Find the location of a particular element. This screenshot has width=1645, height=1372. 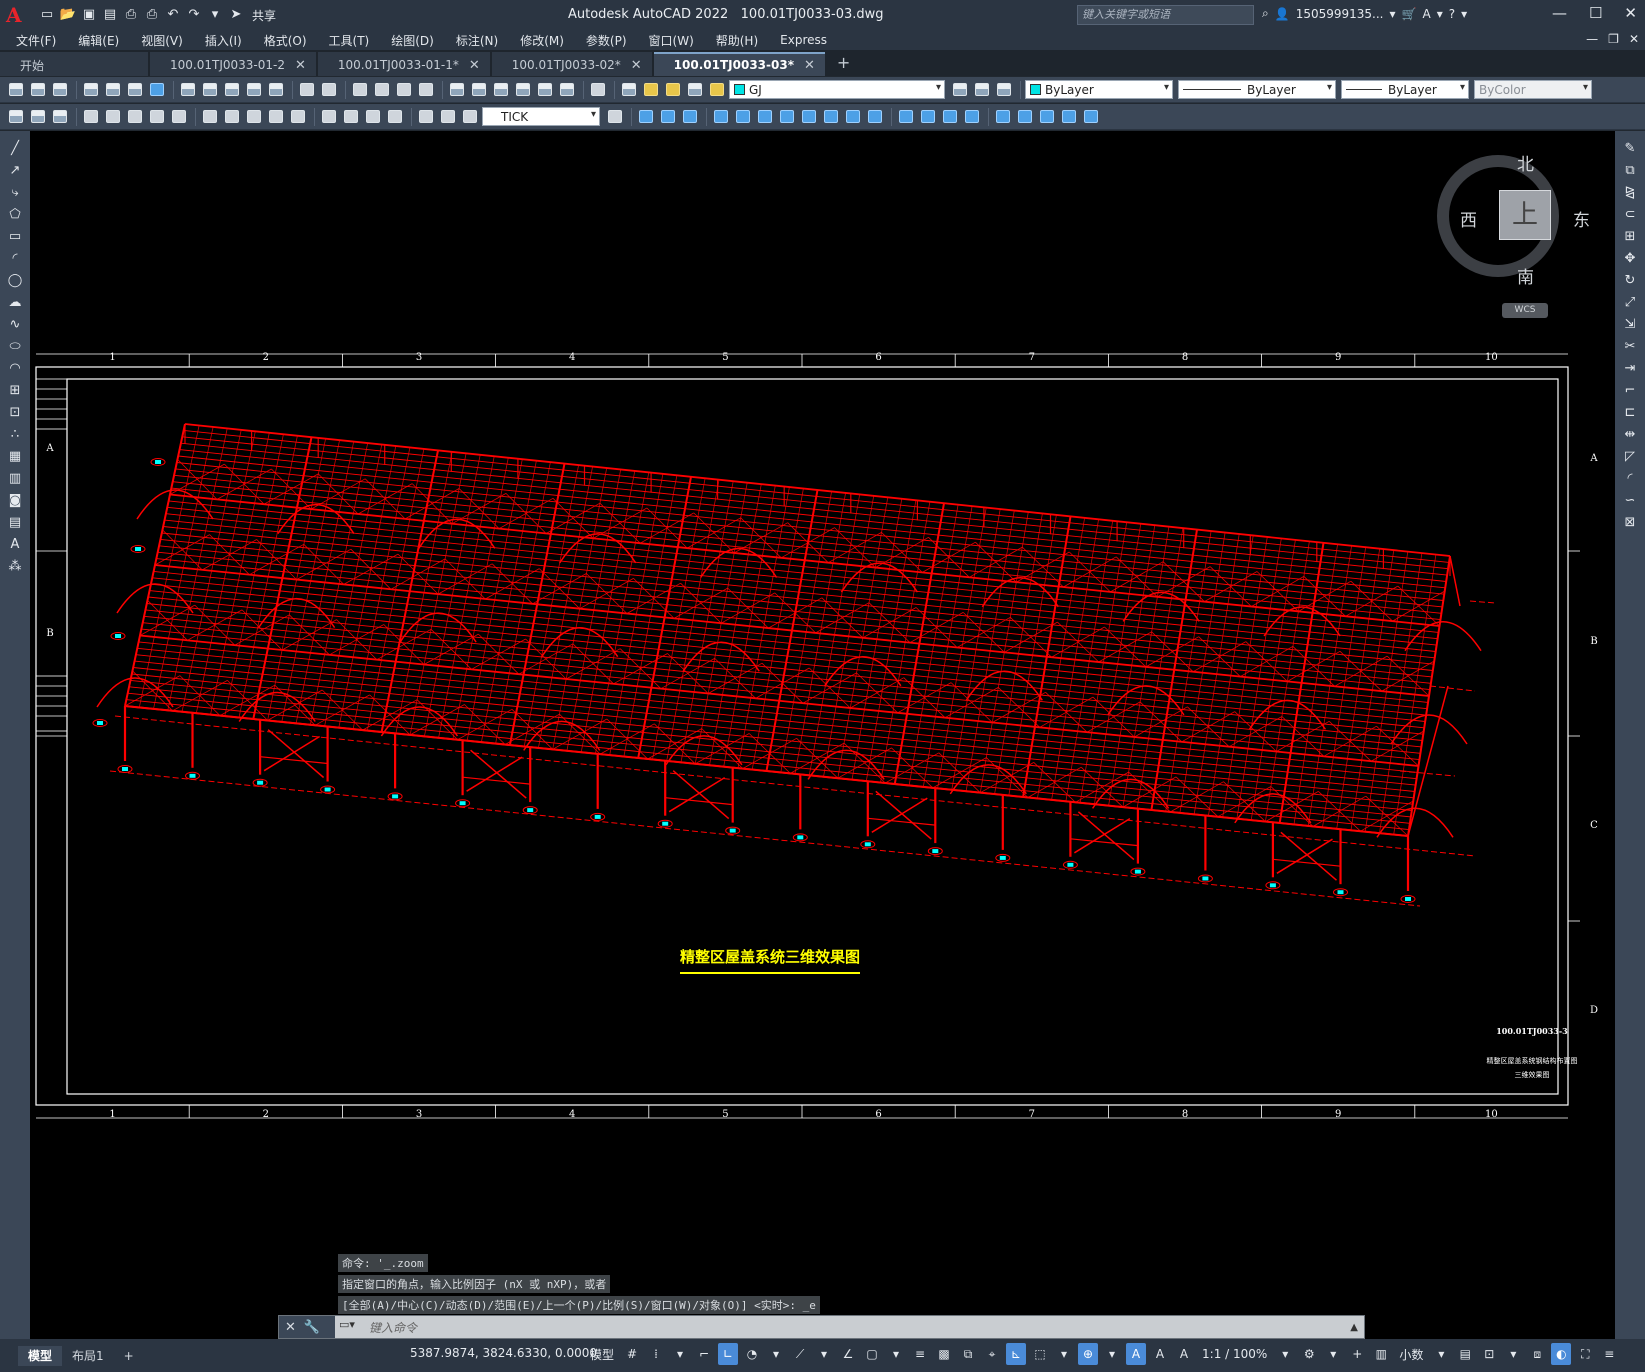

markup-icon is located at coordinates (544, 89).